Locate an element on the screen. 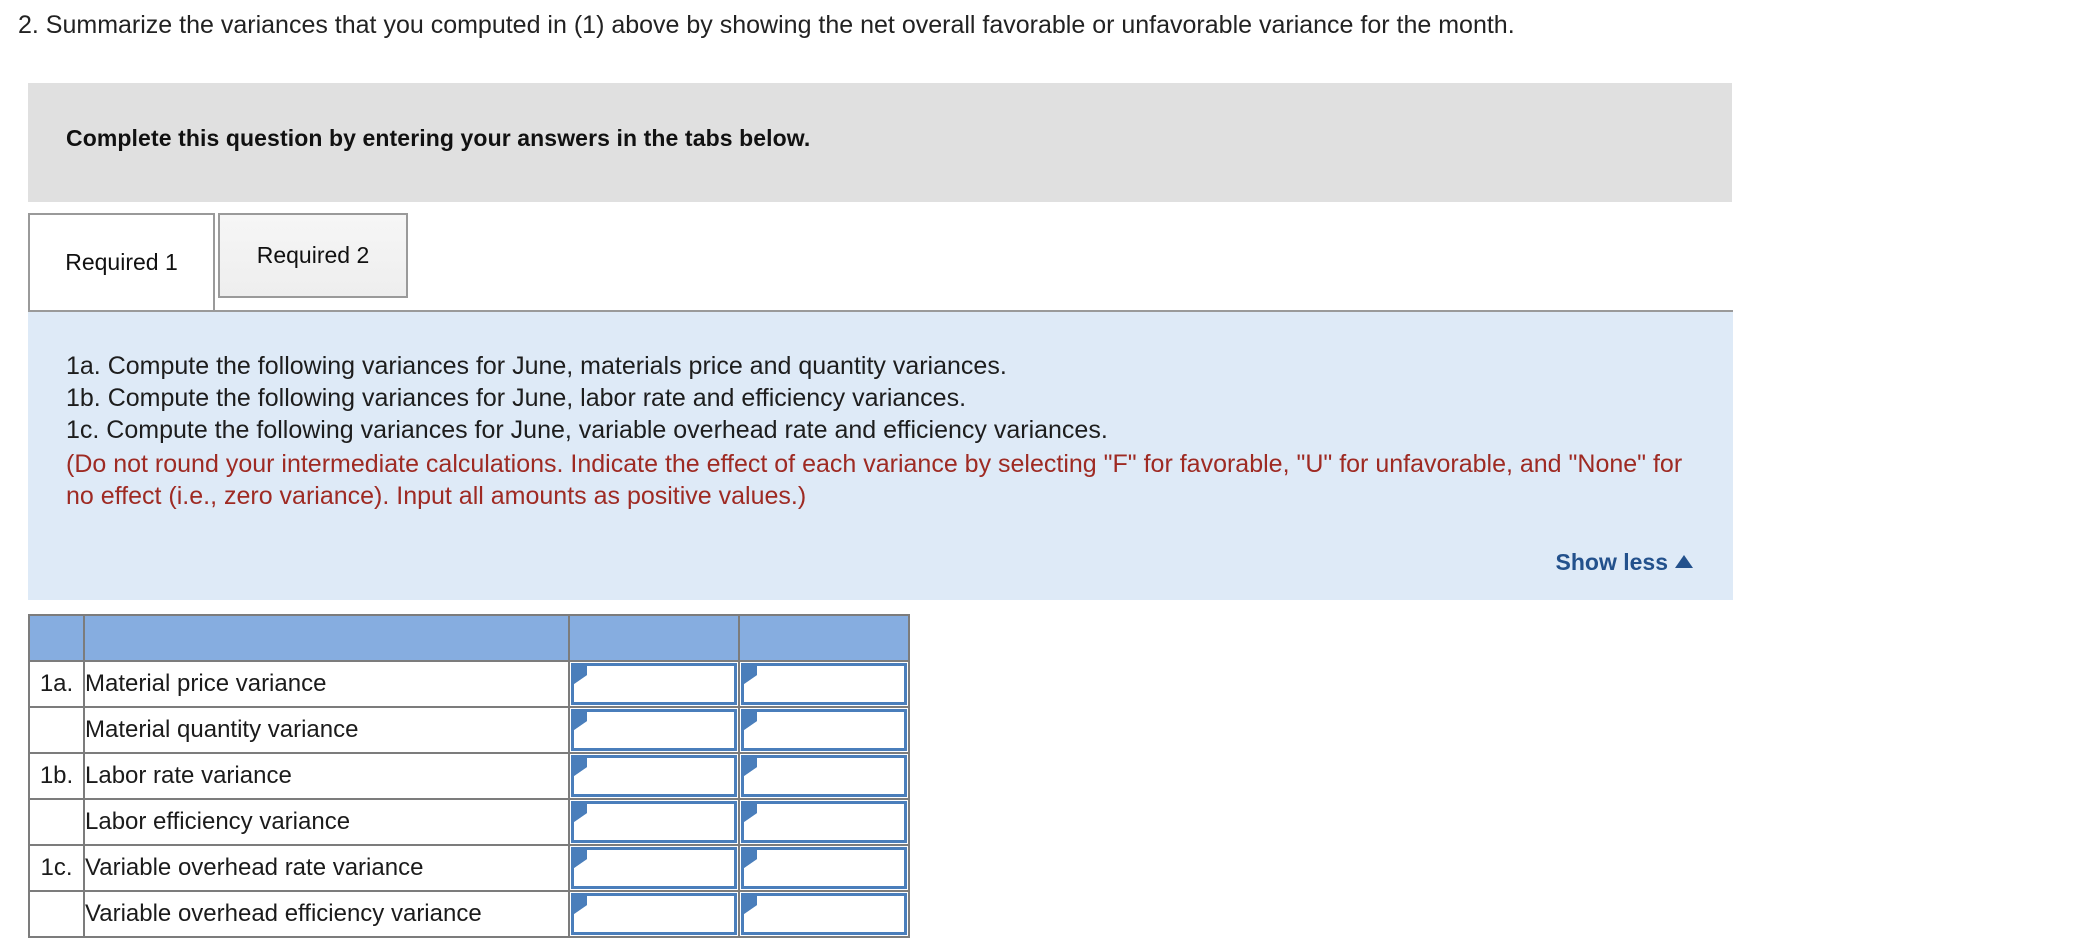  header-cell-label is located at coordinates (326, 638).